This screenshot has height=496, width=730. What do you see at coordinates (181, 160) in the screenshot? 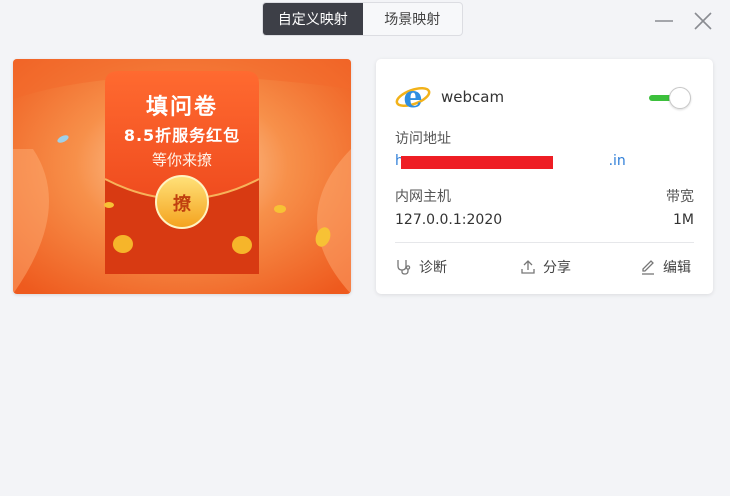
I see `banner-tagline: 等你来撩` at bounding box center [181, 160].